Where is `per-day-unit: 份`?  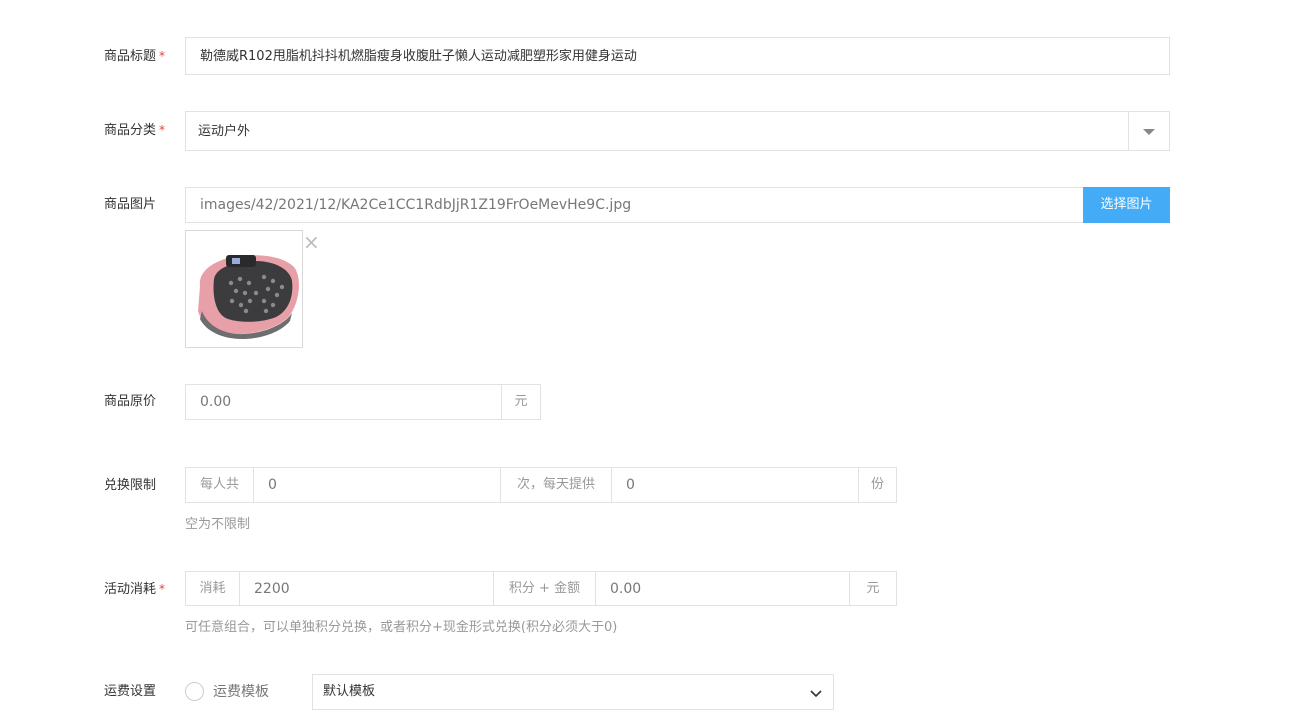 per-day-unit: 份 is located at coordinates (877, 484).